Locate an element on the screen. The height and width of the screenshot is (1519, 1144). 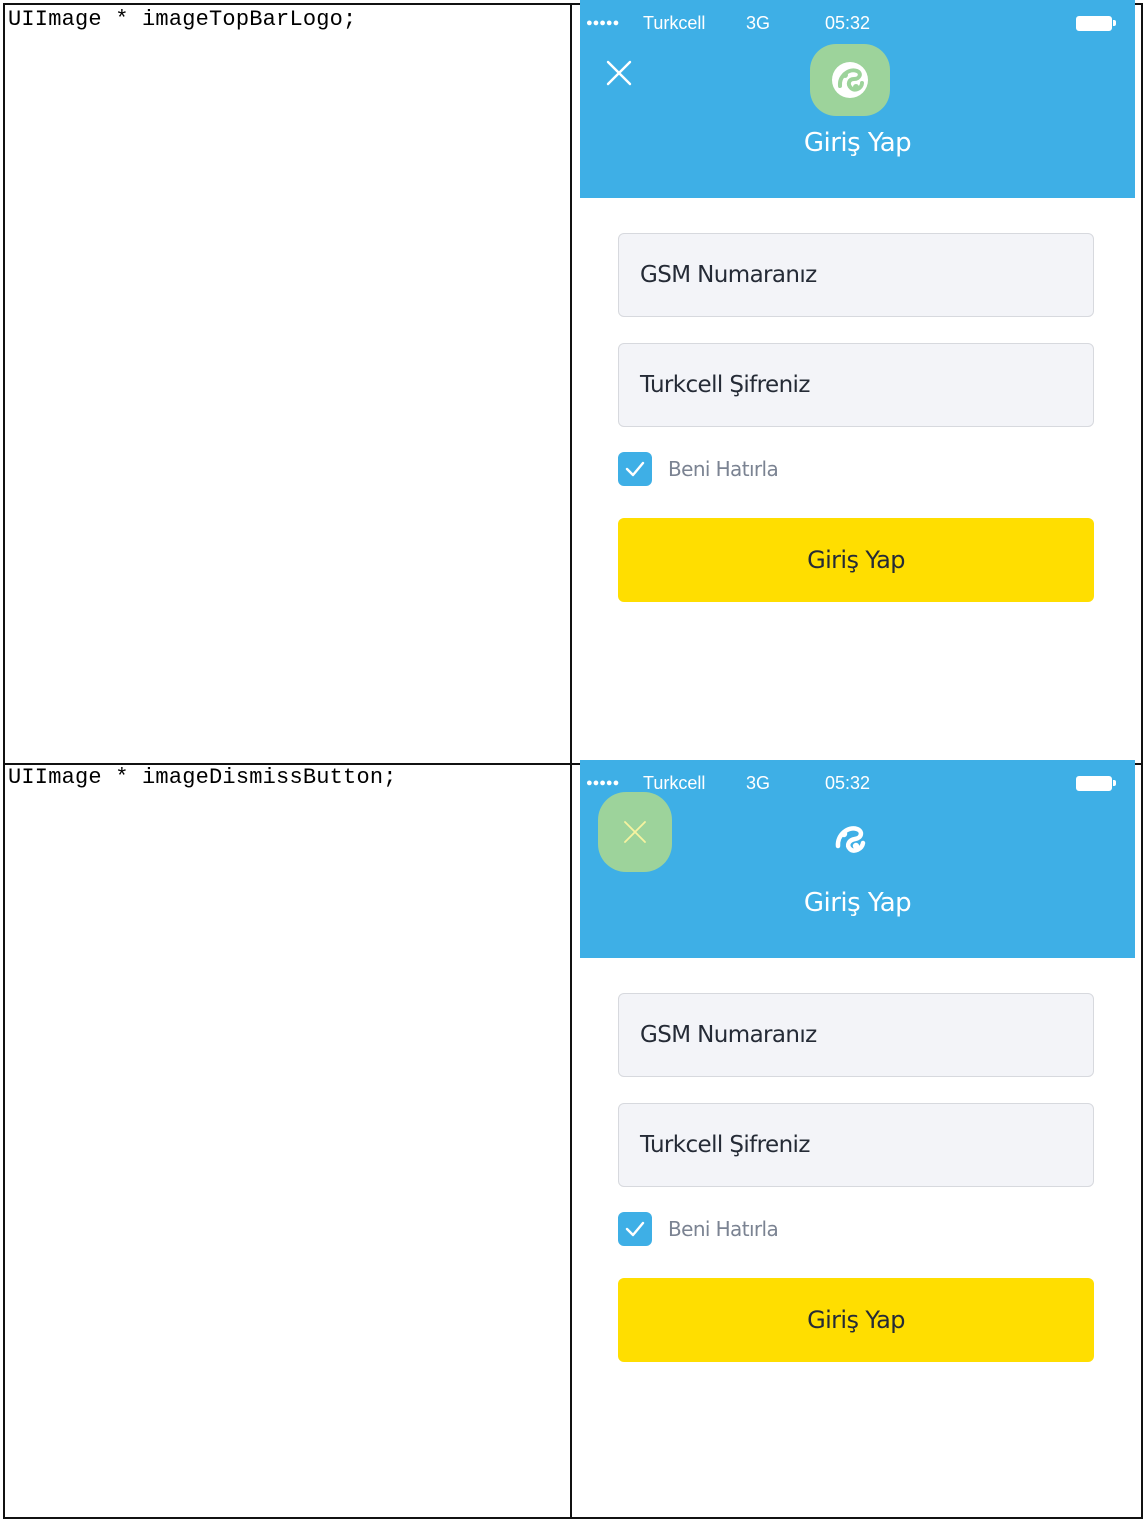
dismiss-button is located at coordinates (635, 832).